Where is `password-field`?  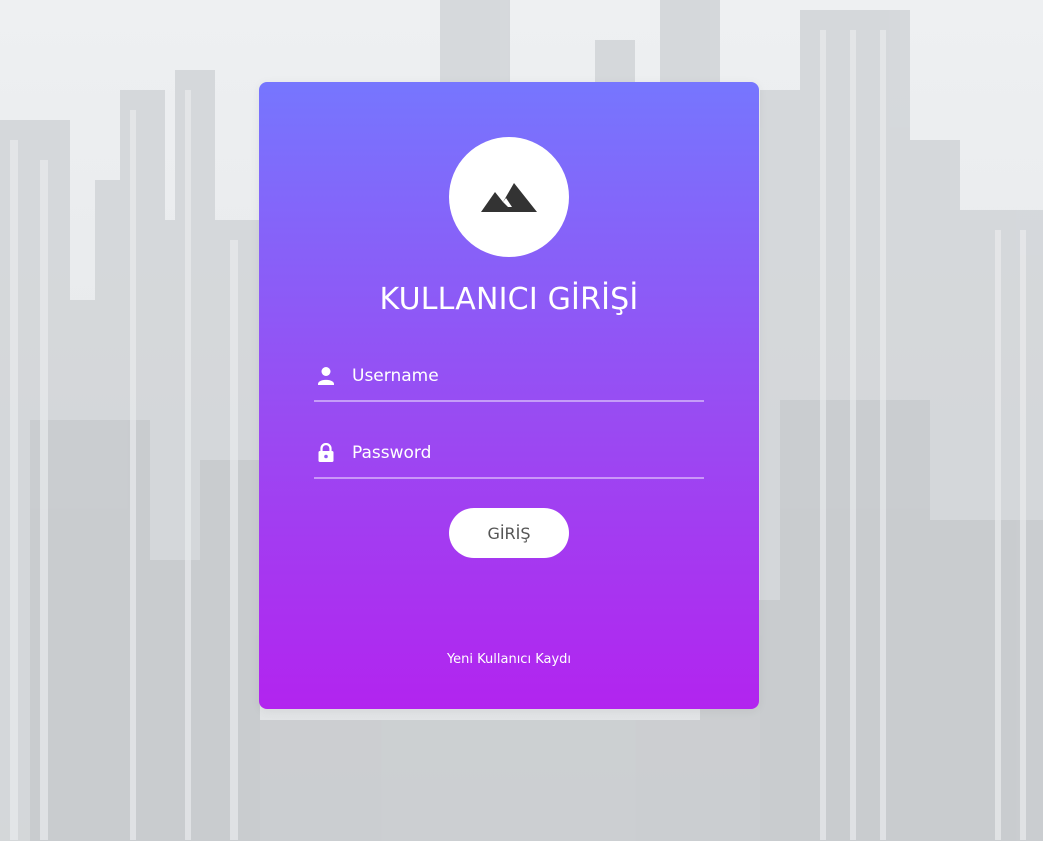 password-field is located at coordinates (509, 455).